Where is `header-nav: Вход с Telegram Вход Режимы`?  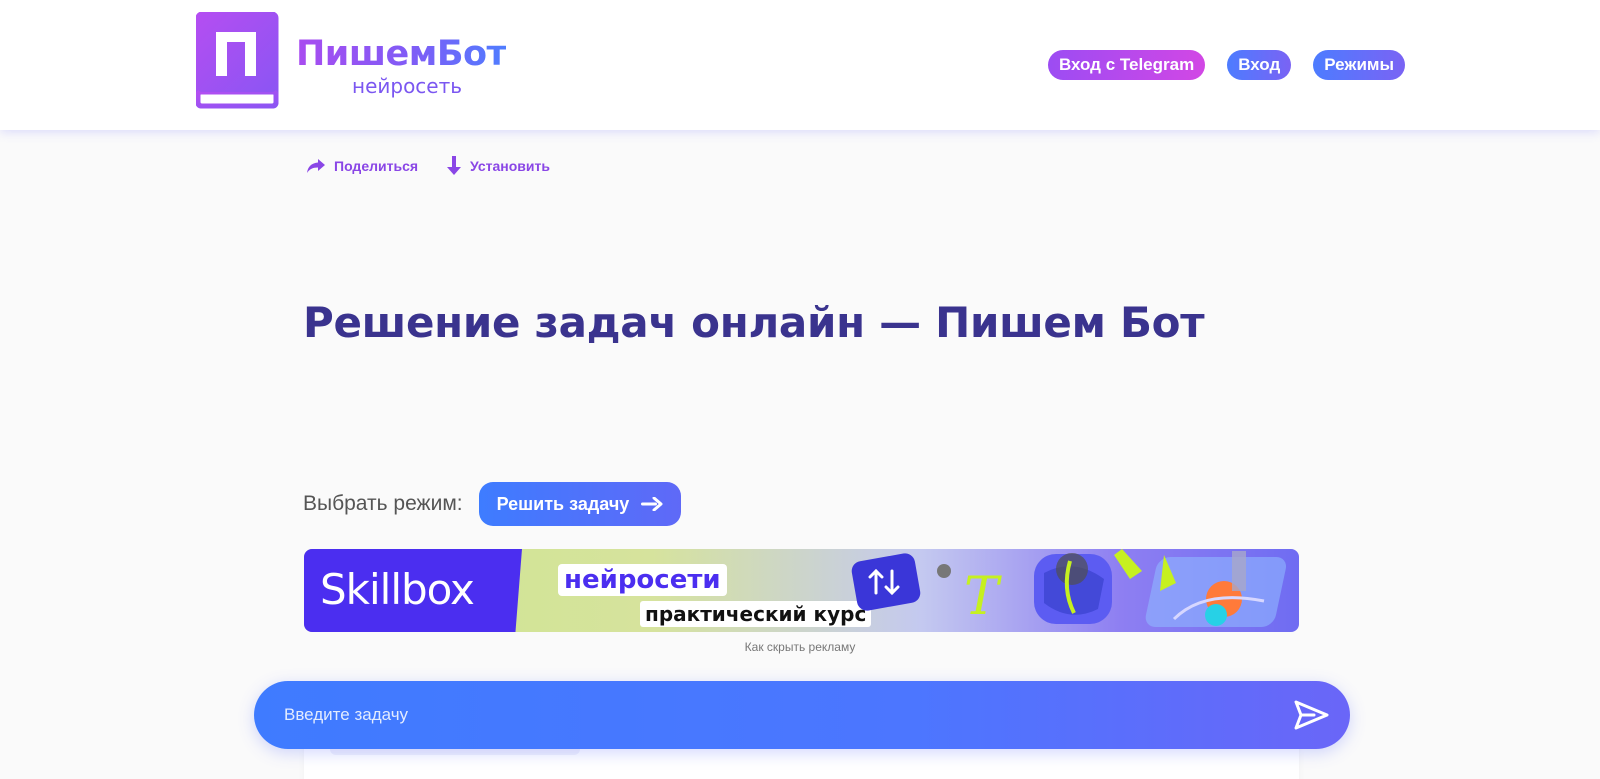
header-nav: Вход с Telegram Вход Режимы is located at coordinates (1226, 65).